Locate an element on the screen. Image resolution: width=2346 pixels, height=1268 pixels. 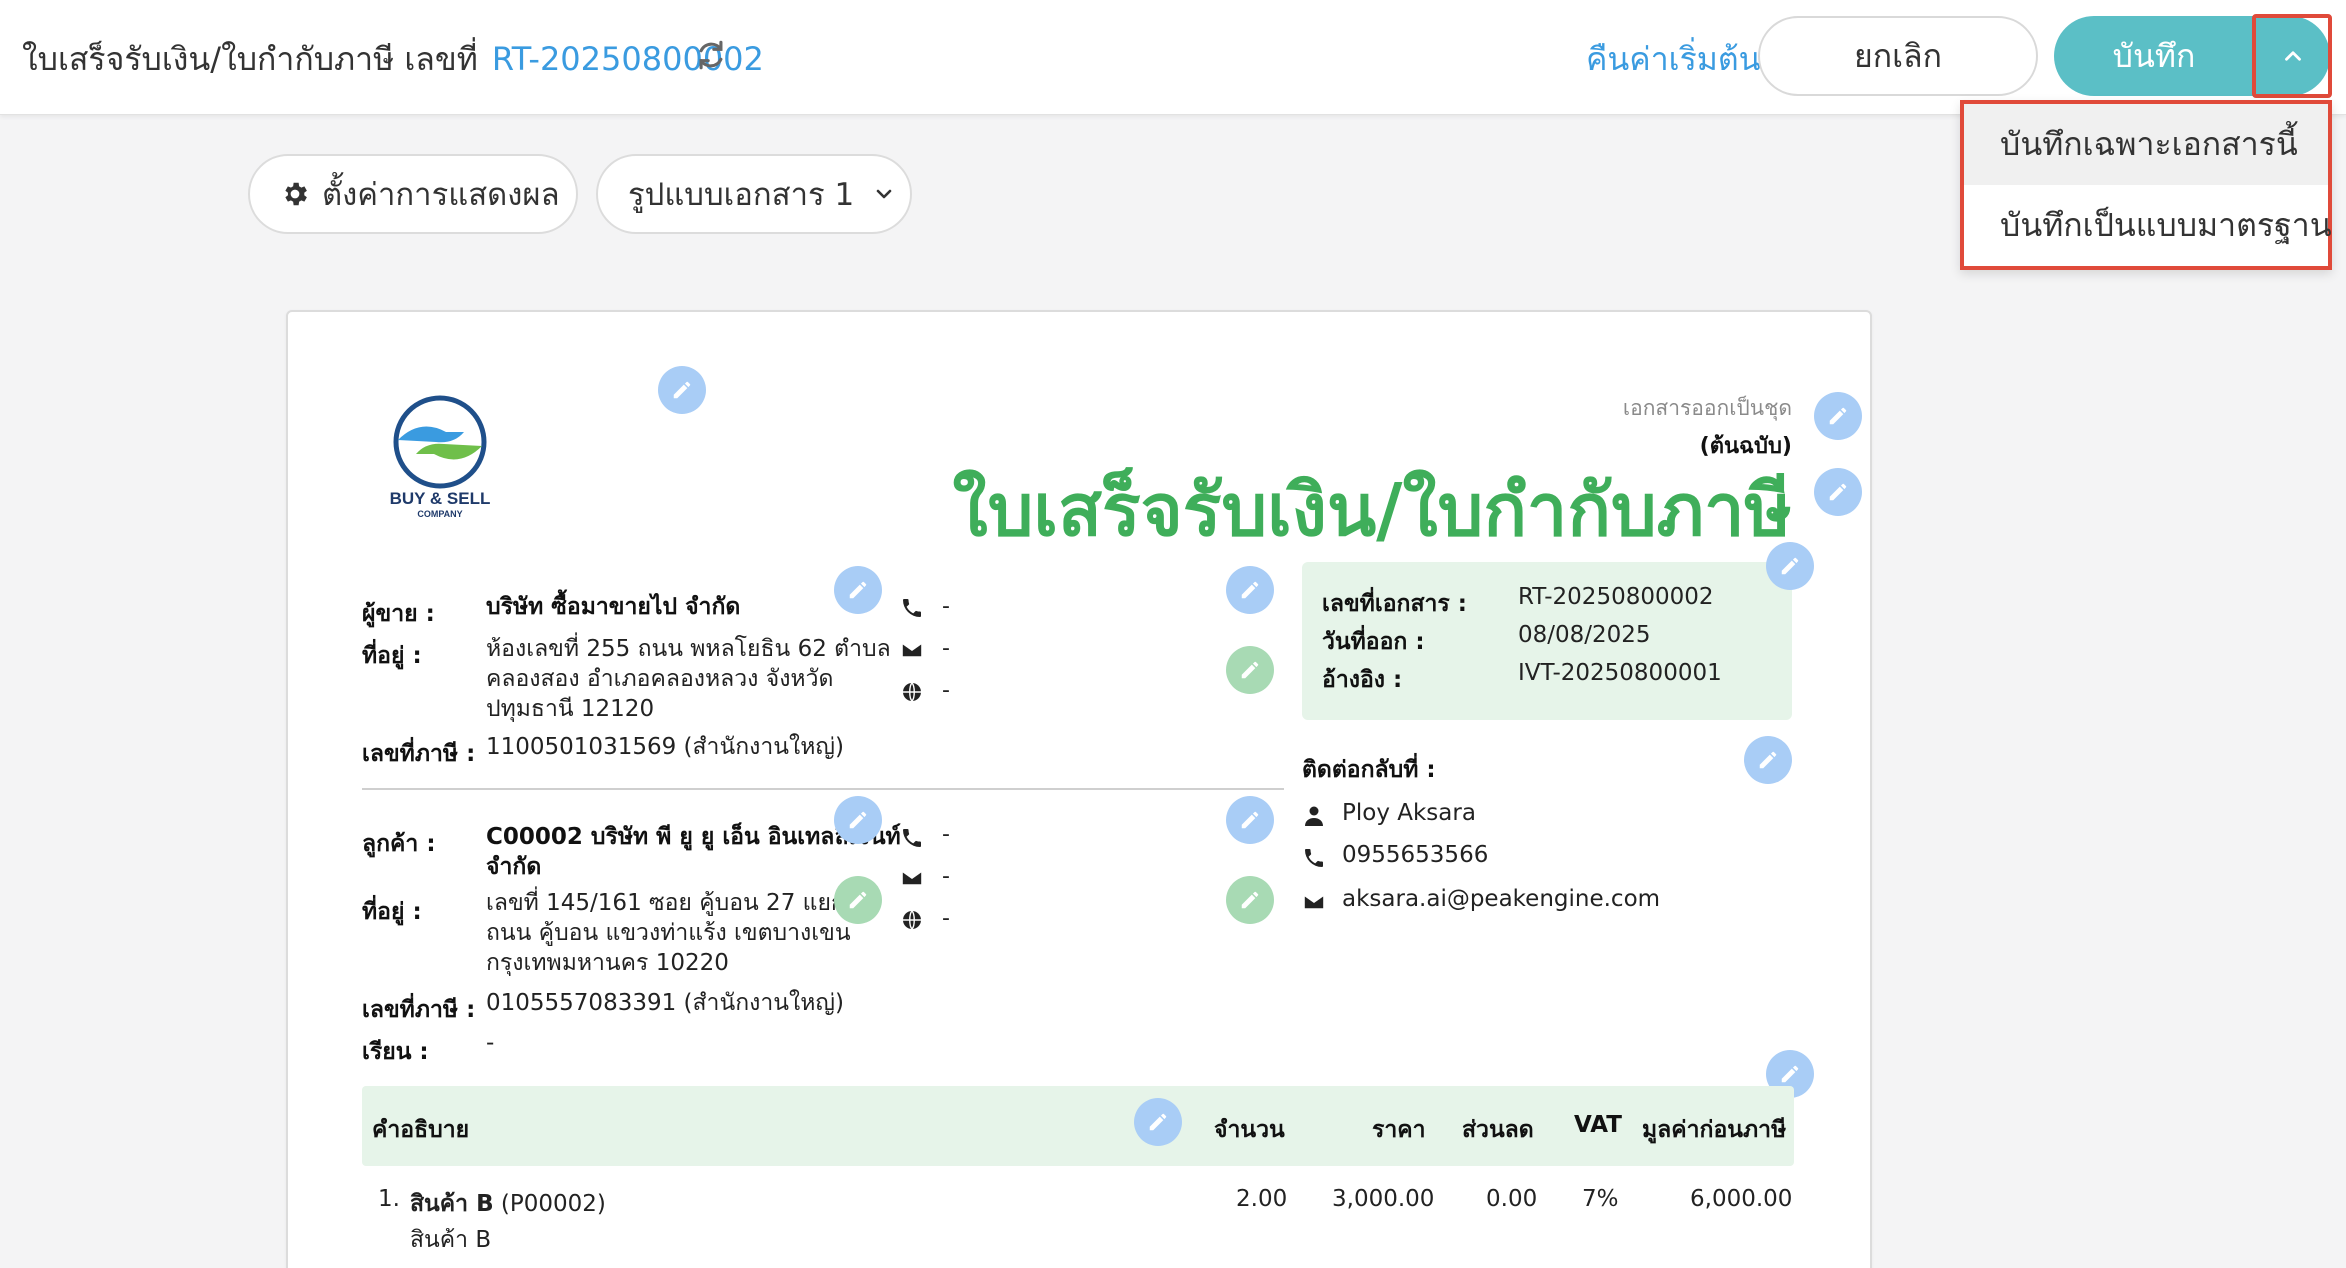
contact-phone: 0955653566 is located at coordinates (1415, 855).